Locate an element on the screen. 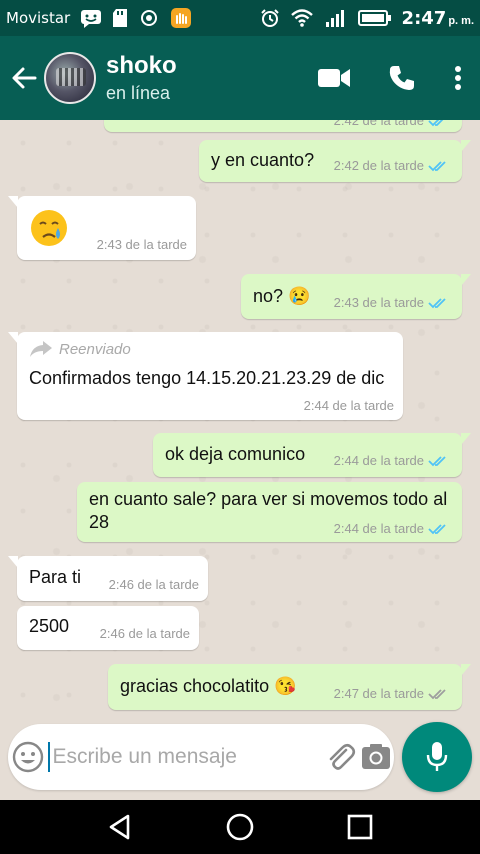 This screenshot has width=480, height=854. back-button is located at coordinates (24, 78).